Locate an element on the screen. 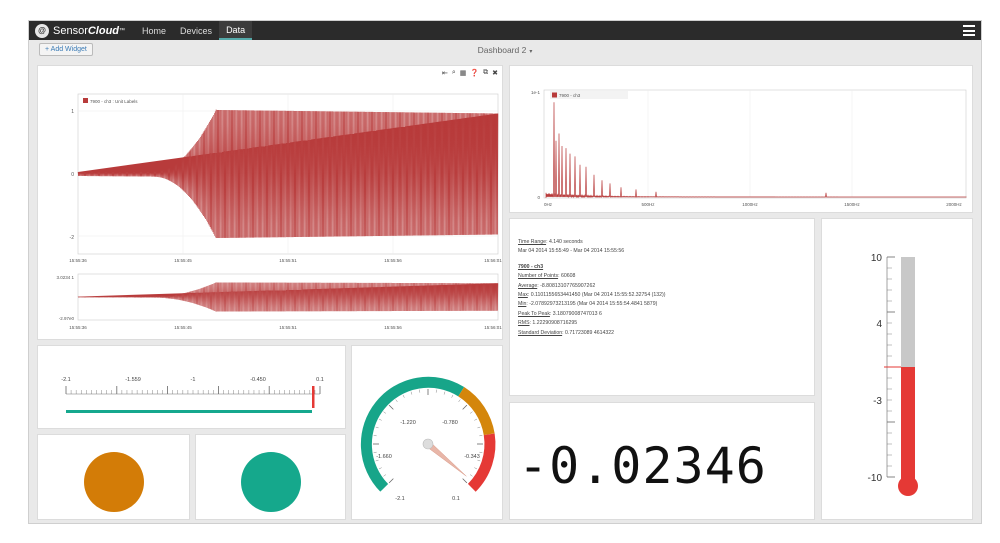 Image resolution: width=1000 pixels, height=543 pixels. dial-gauge: -1.220 -0.780 -1.660 -0.343 -2.1 0.1 is located at coordinates (428, 439).